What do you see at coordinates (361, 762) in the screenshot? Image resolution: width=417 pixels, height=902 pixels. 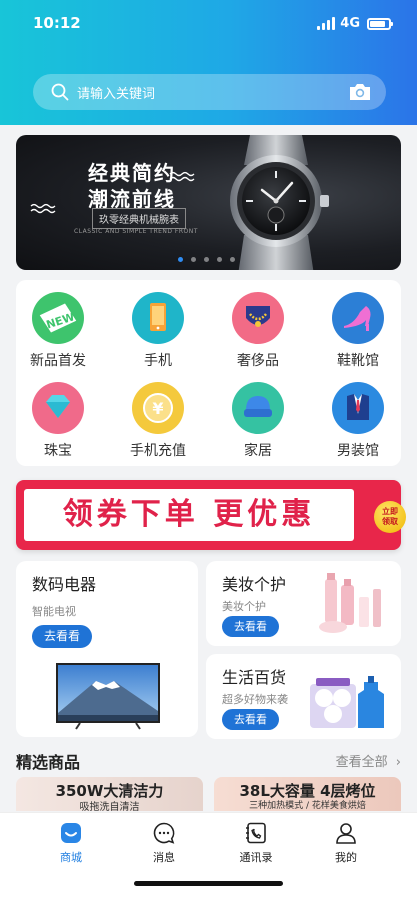 I see `view-all-label: 查看全部` at bounding box center [361, 762].